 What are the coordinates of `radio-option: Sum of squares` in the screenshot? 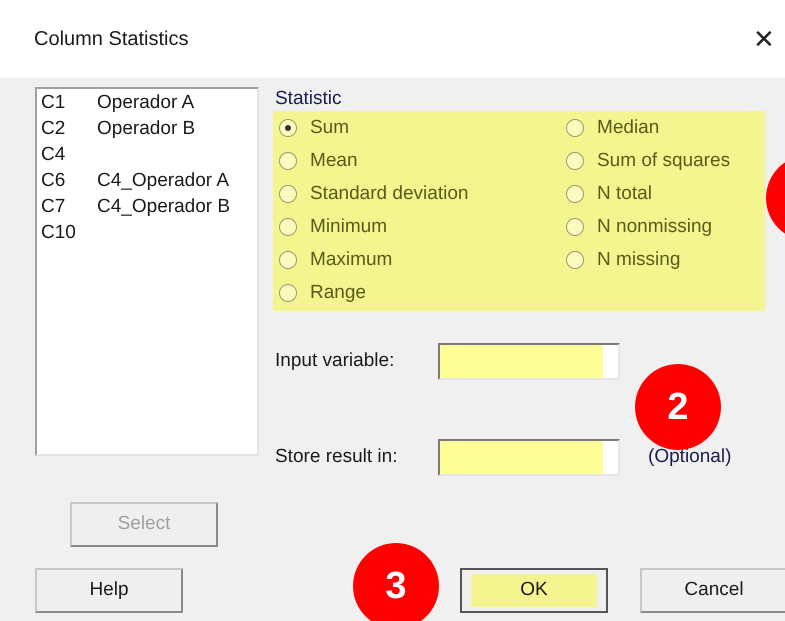 It's located at (662, 161).